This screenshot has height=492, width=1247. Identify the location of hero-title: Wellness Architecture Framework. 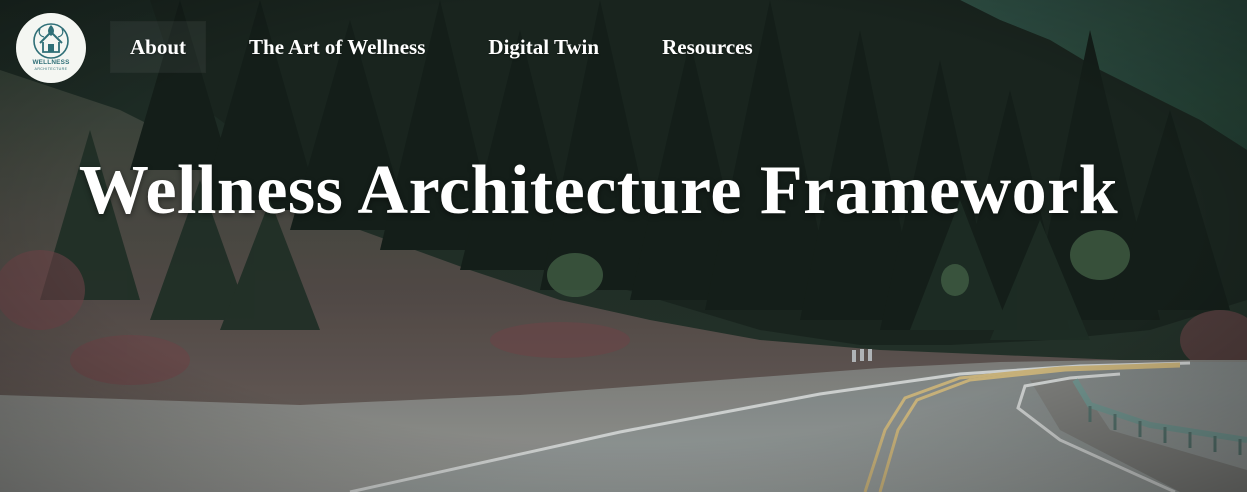
(598, 190).